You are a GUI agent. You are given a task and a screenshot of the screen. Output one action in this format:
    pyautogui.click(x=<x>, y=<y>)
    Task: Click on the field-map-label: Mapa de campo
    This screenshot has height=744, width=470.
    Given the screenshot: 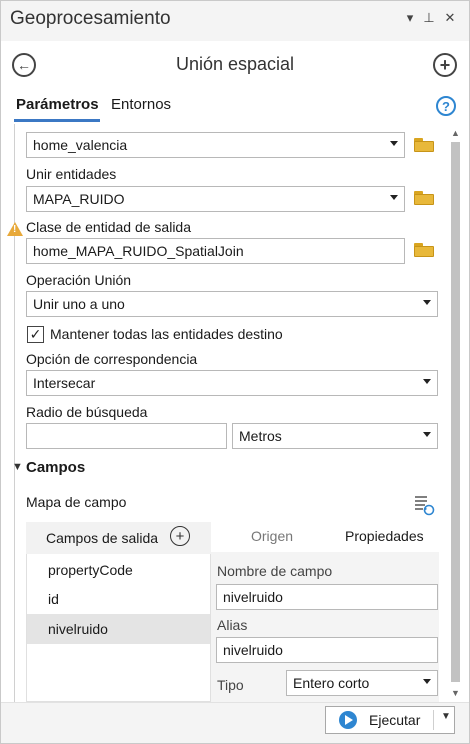 What is the action you would take?
    pyautogui.click(x=76, y=502)
    